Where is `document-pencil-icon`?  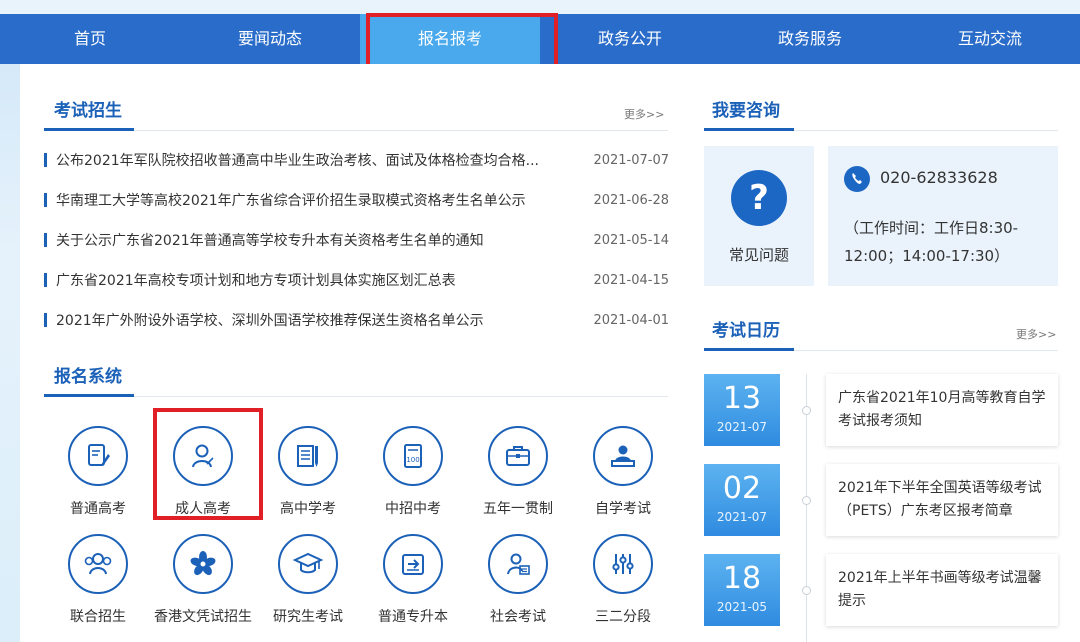 document-pencil-icon is located at coordinates (308, 456).